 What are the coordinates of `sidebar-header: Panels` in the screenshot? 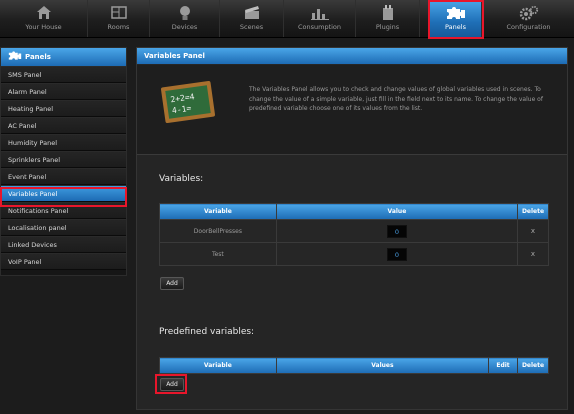 It's located at (63, 57).